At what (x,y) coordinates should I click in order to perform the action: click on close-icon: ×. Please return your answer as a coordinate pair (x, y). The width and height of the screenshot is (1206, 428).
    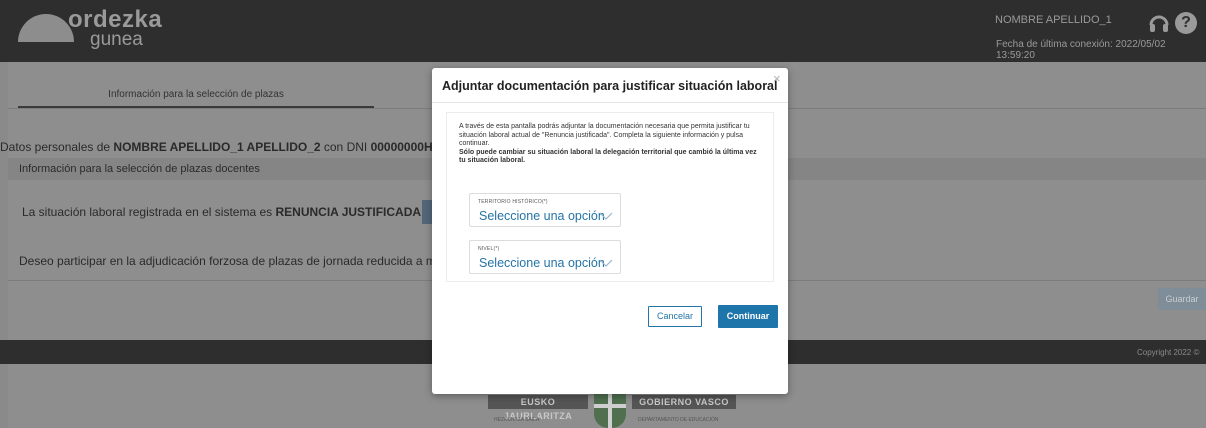
    Looking at the image, I should click on (777, 78).